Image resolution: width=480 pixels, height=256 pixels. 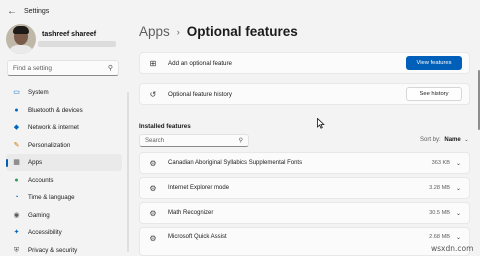 I want to click on feature-name: Microsoft Quick Assist, so click(x=197, y=237).